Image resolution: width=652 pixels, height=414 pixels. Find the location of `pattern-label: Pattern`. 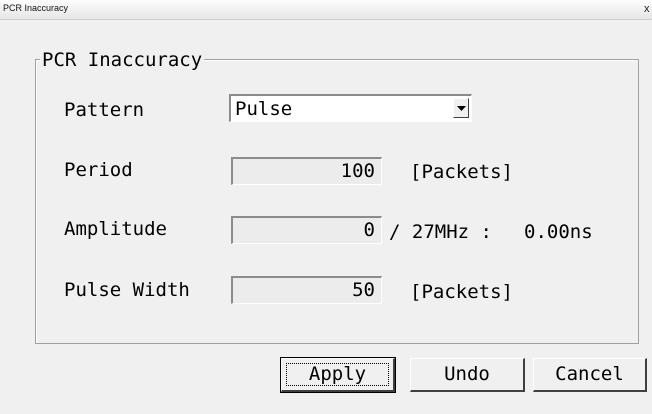

pattern-label: Pattern is located at coordinates (104, 110).